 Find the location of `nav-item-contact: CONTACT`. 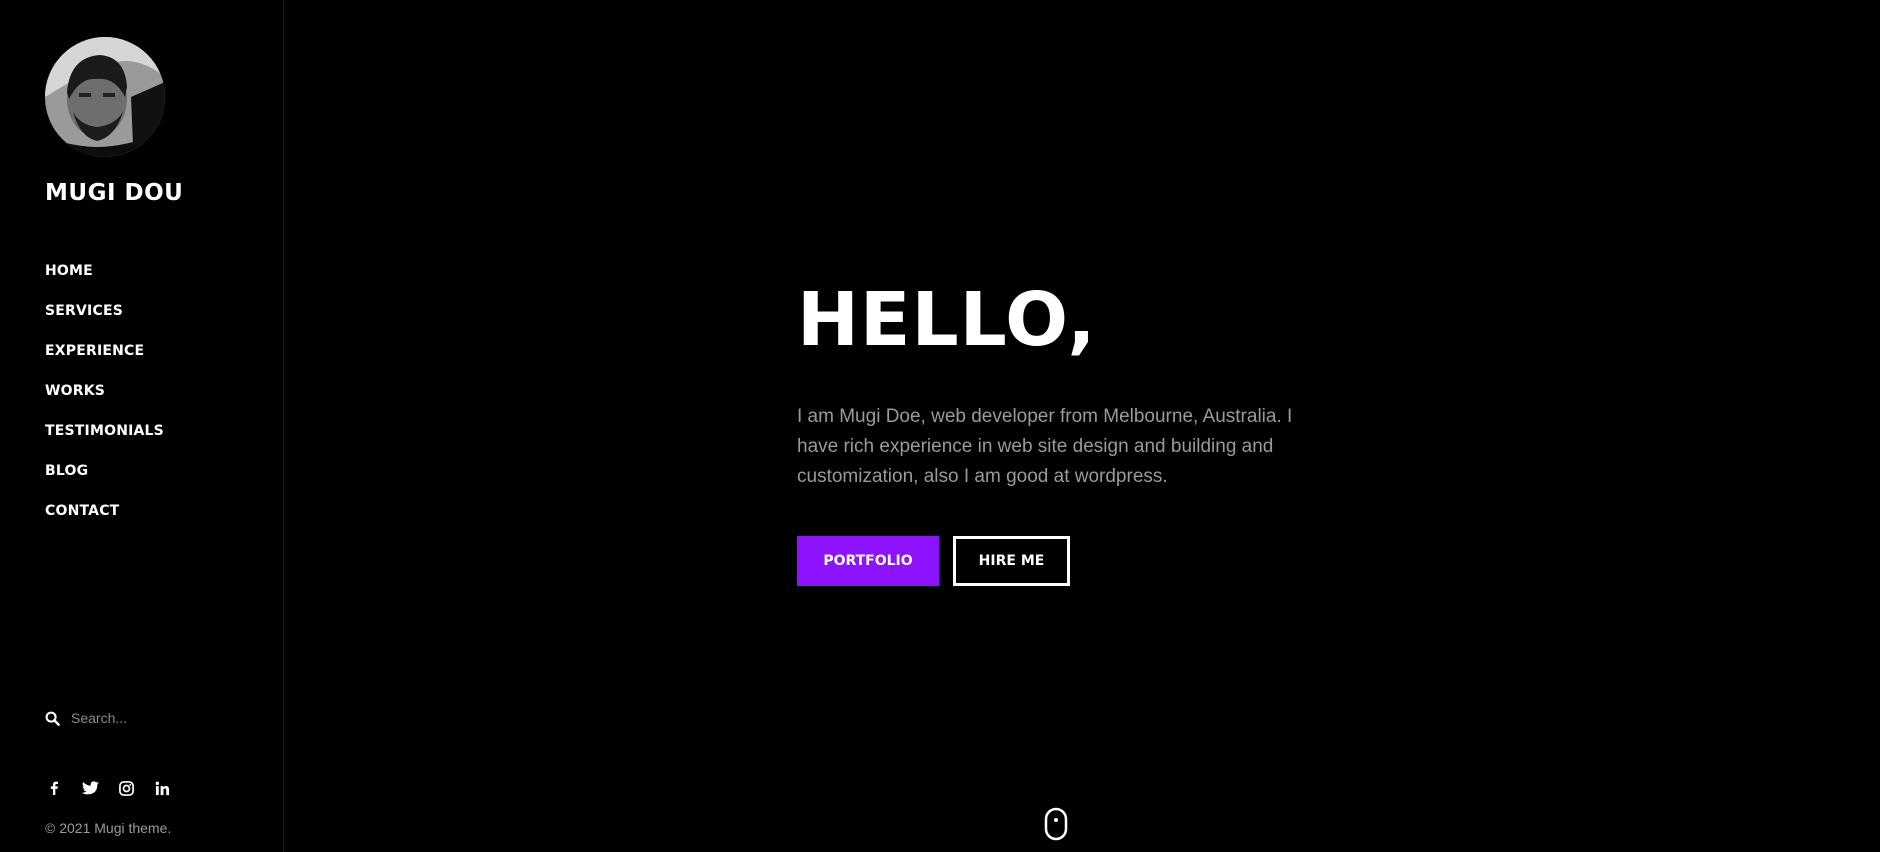

nav-item-contact: CONTACT is located at coordinates (104, 519).